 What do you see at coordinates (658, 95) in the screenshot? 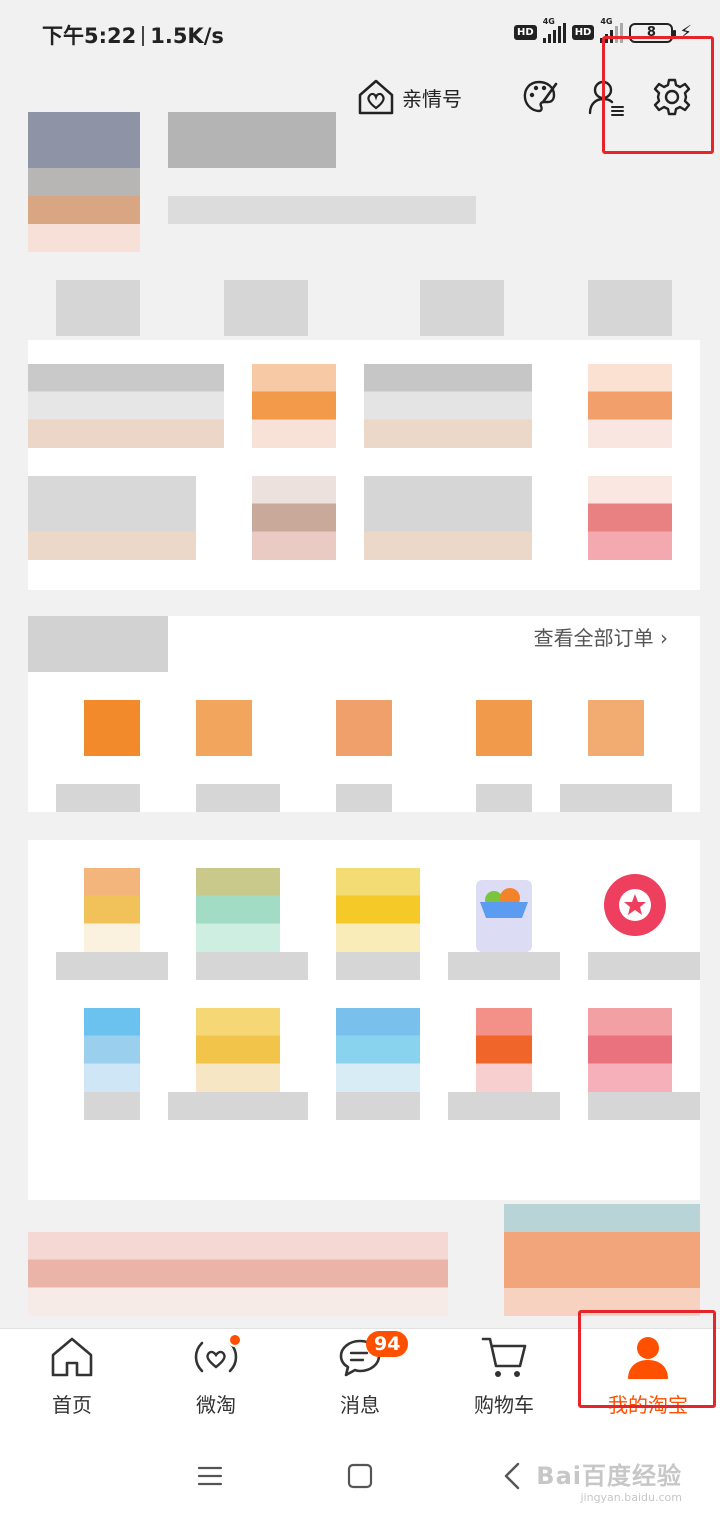
I see `settings-highlight-box` at bounding box center [658, 95].